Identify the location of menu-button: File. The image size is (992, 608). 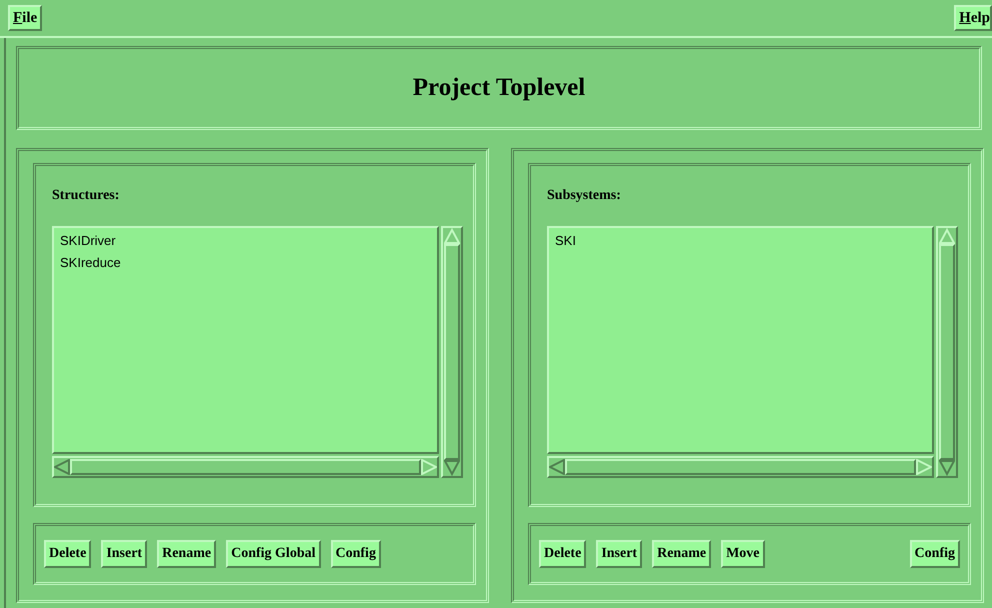
(25, 18).